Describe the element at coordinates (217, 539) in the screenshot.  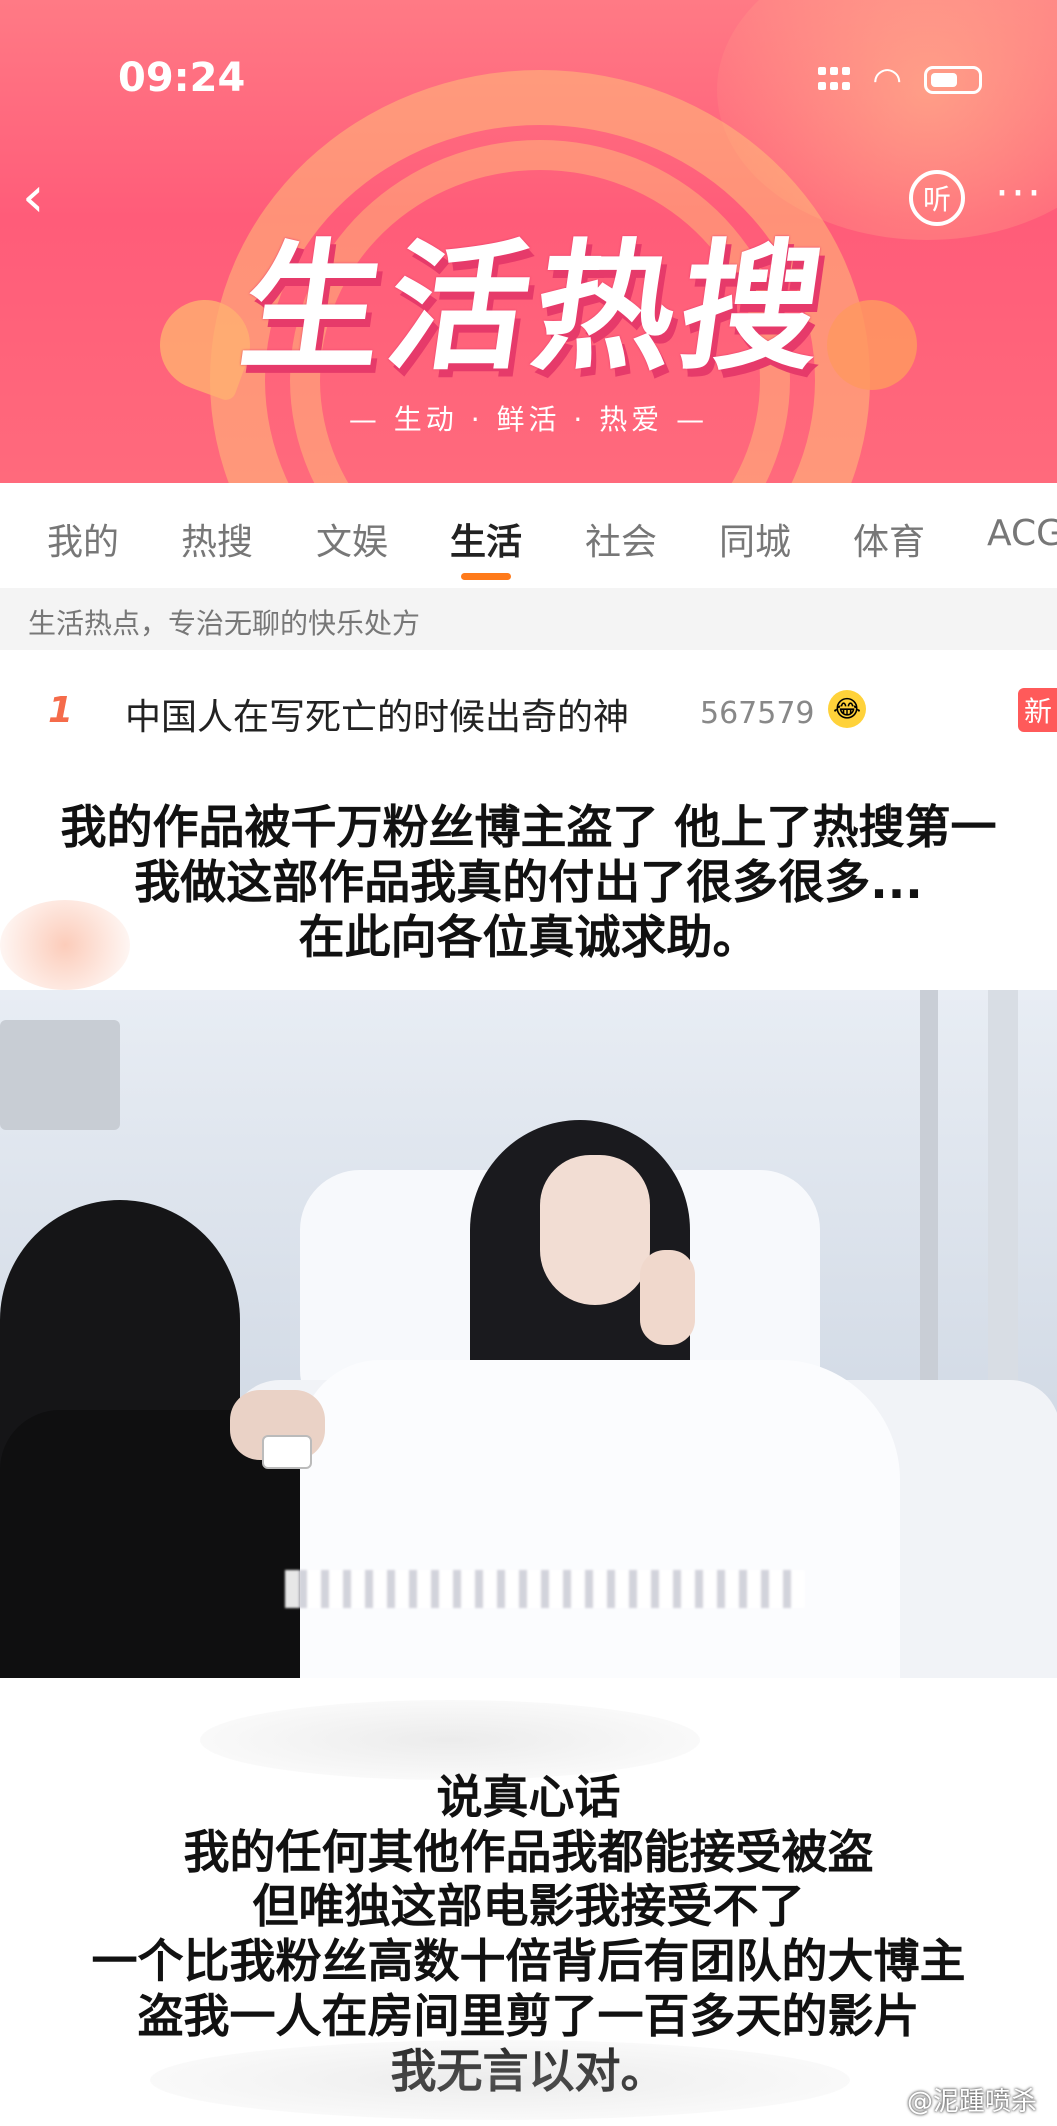
I see `tab-hot-search: 热搜` at that location.